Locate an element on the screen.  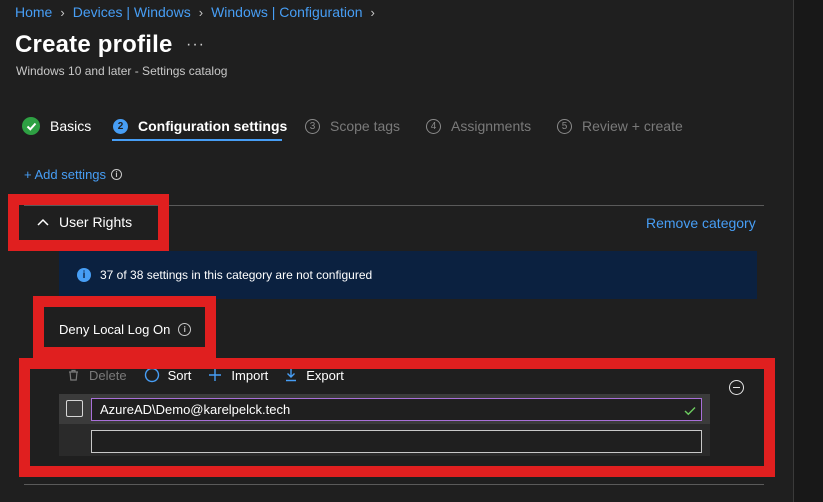
setting-label: Deny Local Log On i is located at coordinates (125, 329).